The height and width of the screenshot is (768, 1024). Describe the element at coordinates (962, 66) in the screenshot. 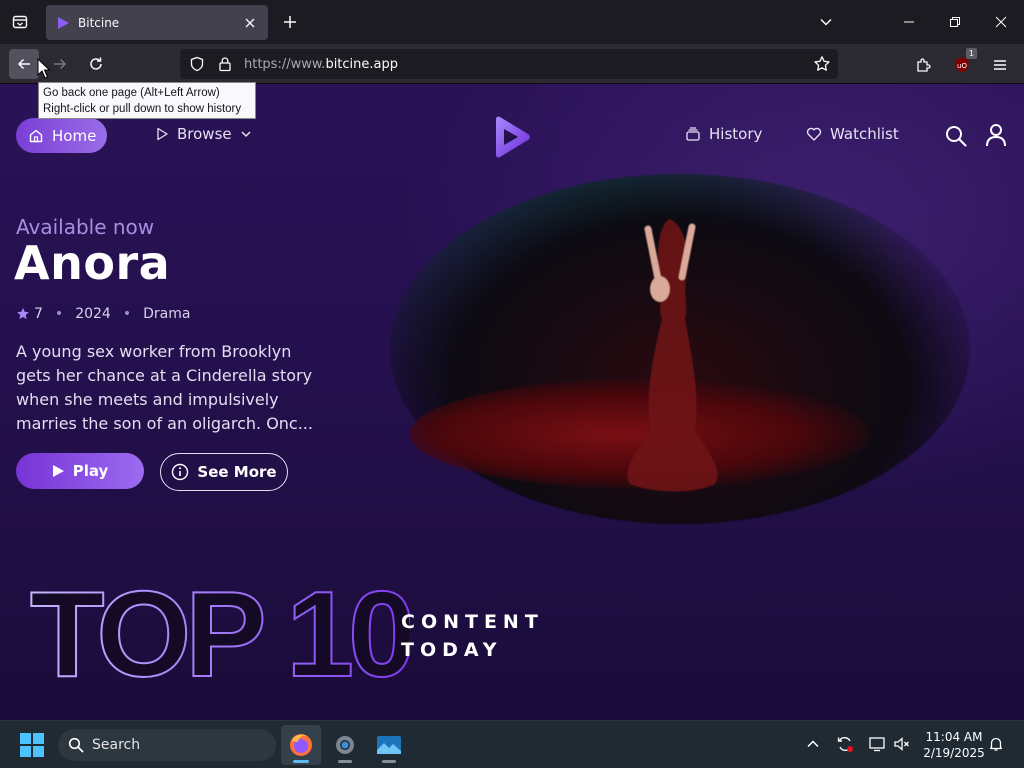

I see `svg-text: uO` at that location.